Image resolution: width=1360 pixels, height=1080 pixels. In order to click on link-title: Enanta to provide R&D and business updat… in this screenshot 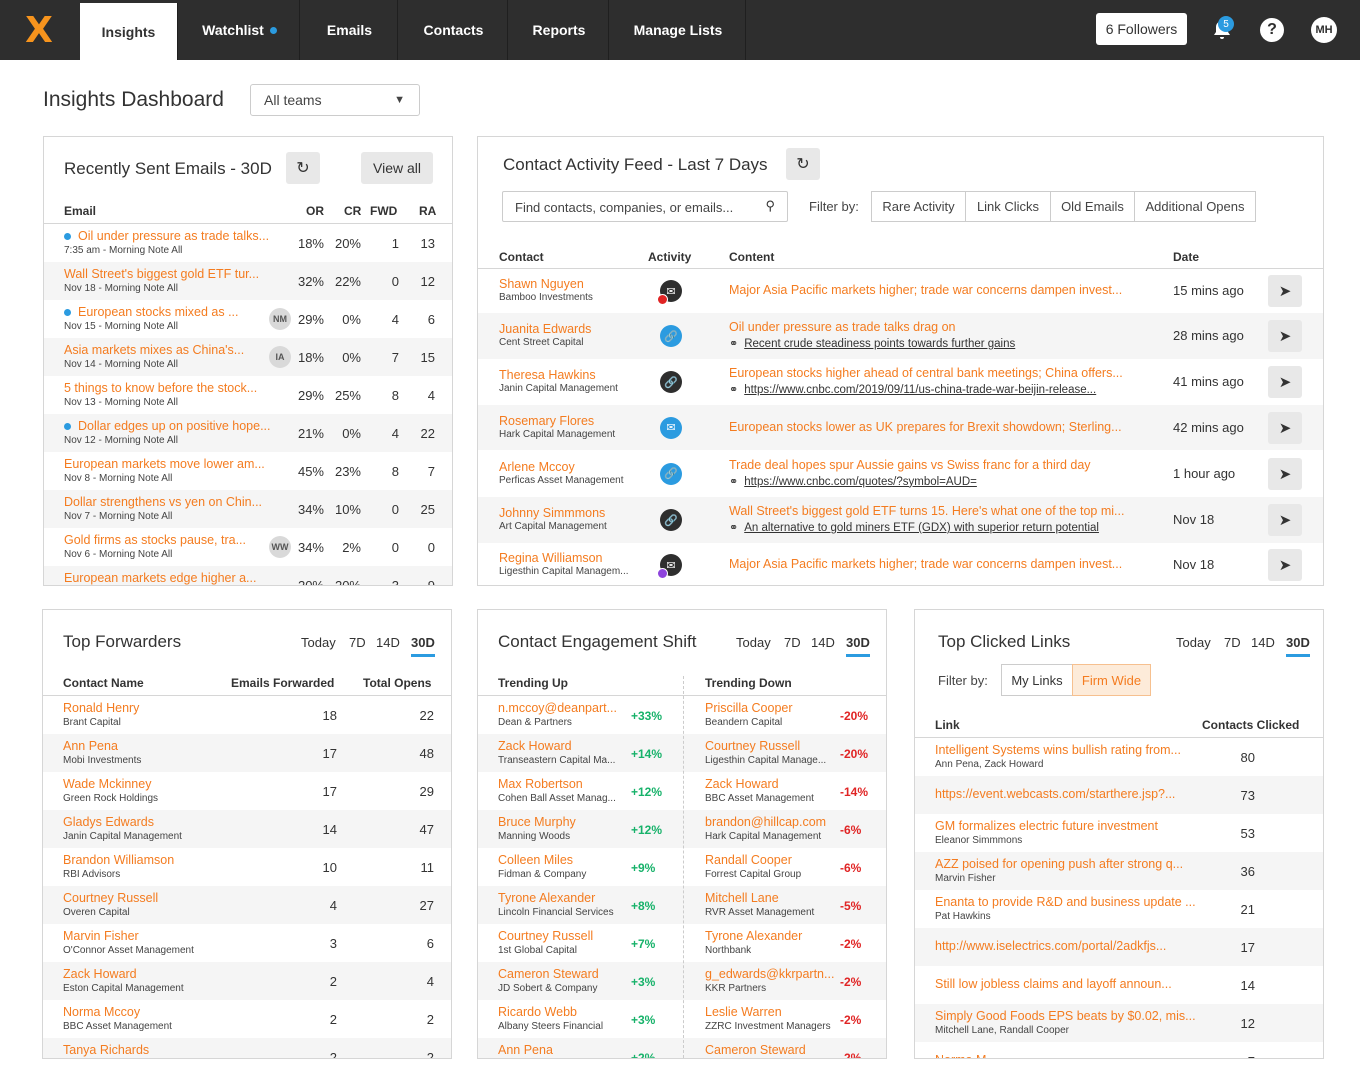, I will do `click(1075, 902)`.